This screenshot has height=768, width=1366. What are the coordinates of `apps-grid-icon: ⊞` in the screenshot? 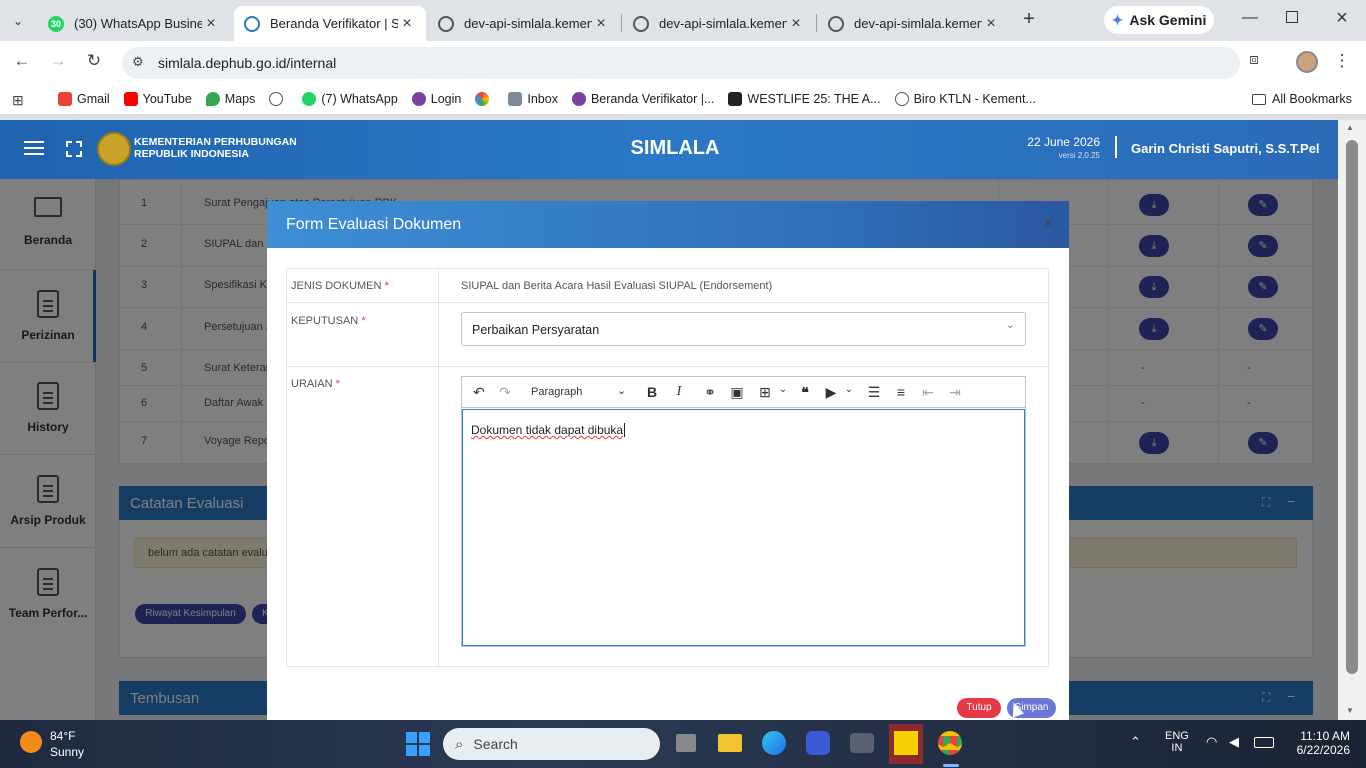 It's located at (18, 100).